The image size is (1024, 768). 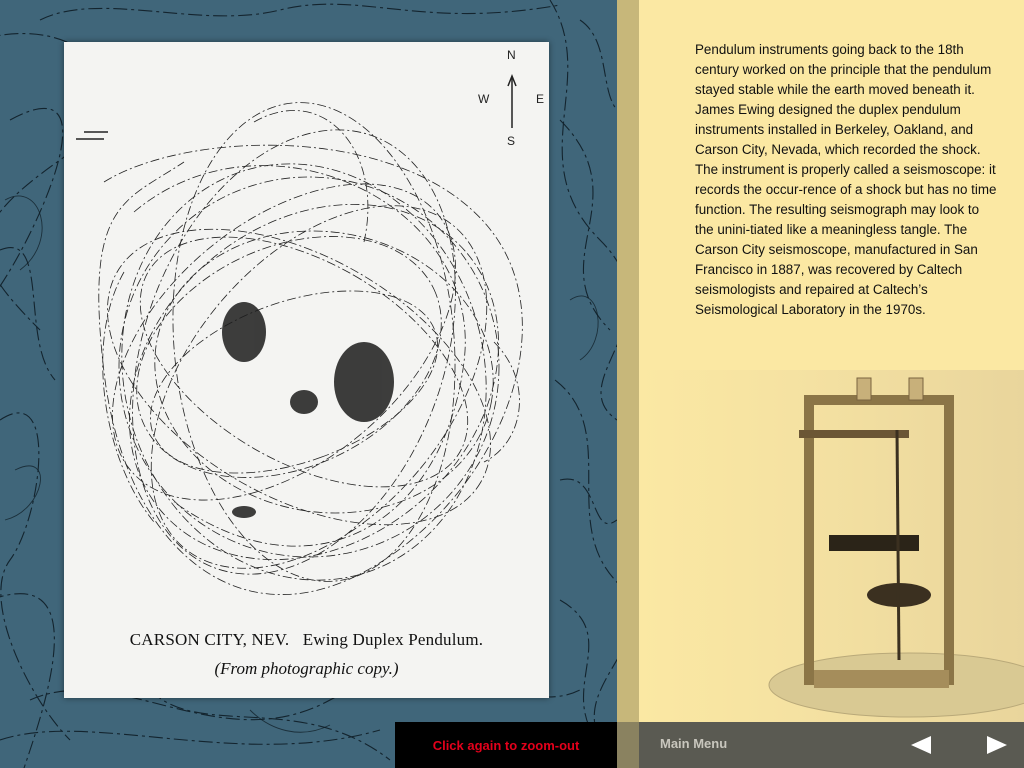 What do you see at coordinates (506, 745) in the screenshot?
I see `zoom-out-button: Click again to zoom-out` at bounding box center [506, 745].